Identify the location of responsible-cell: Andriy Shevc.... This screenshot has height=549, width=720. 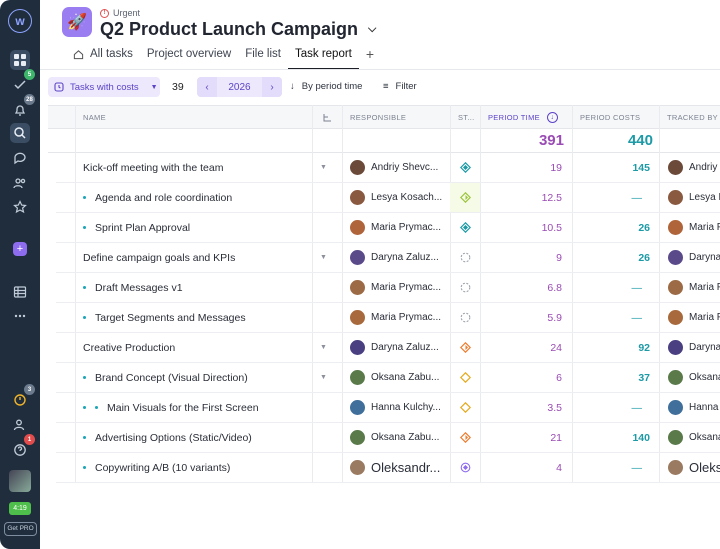
(400, 167).